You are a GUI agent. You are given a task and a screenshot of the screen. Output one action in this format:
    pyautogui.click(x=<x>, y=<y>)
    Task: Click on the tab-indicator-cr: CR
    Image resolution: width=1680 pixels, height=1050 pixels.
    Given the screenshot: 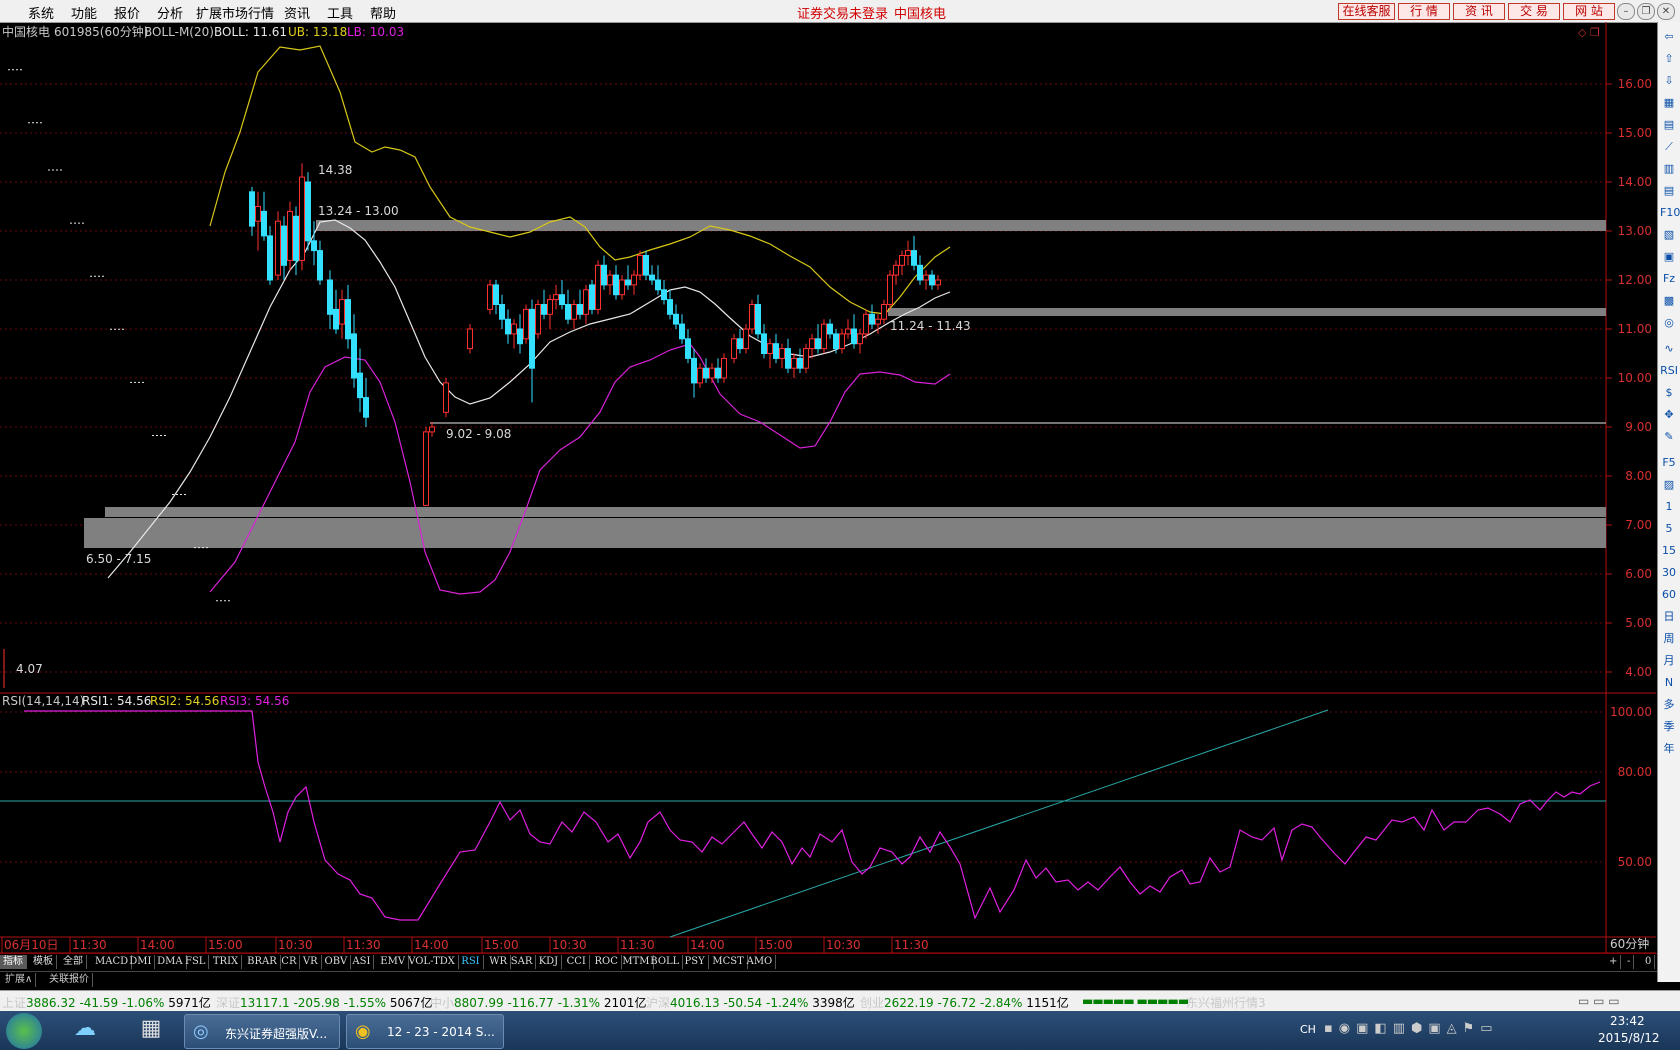 What is the action you would take?
    pyautogui.click(x=289, y=962)
    